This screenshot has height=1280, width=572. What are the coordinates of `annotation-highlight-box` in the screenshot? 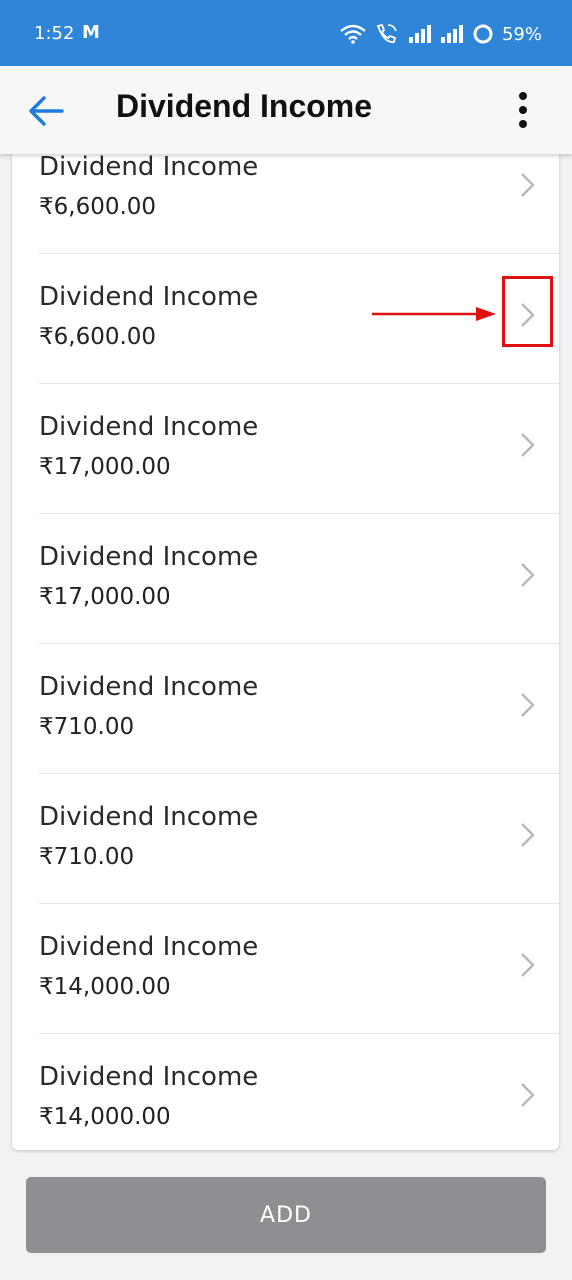 It's located at (527, 311).